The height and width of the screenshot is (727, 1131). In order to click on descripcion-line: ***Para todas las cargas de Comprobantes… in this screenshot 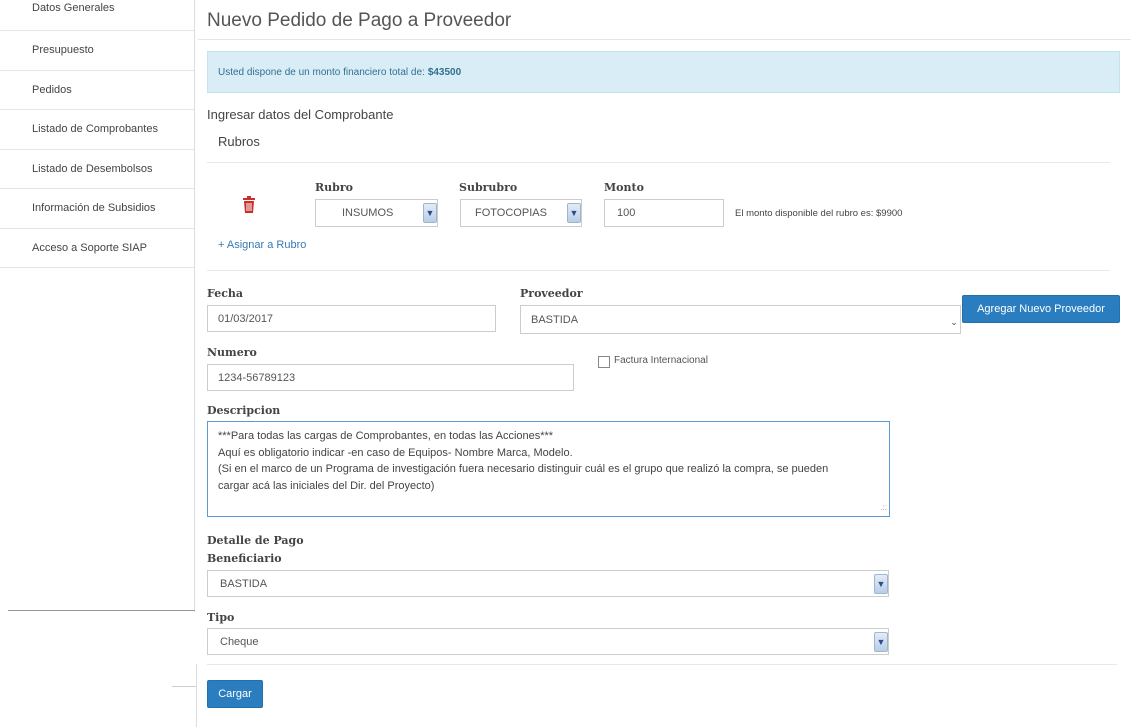, I will do `click(386, 436)`.